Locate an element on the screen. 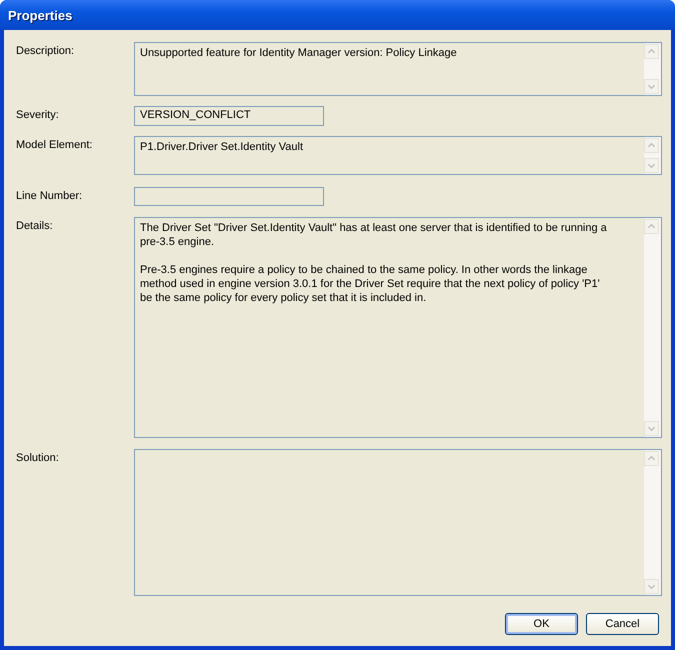 The width and height of the screenshot is (675, 650). text-field: VERSION_CONFLICT is located at coordinates (229, 116).